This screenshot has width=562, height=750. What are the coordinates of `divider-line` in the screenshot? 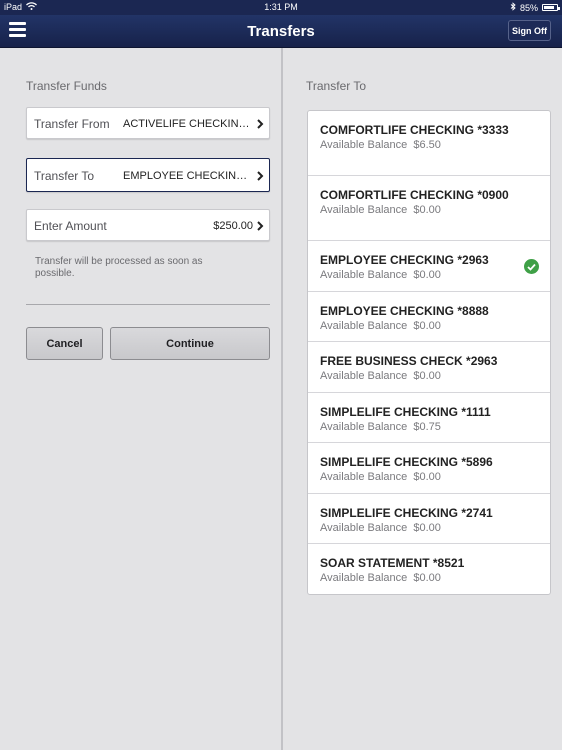 It's located at (148, 304).